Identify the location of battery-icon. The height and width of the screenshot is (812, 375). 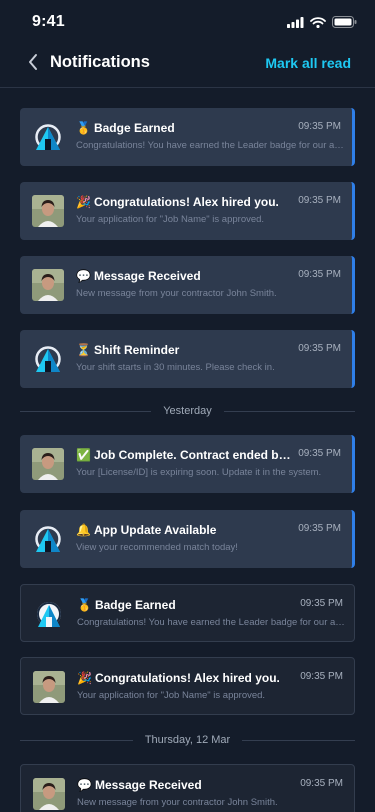
(344, 24).